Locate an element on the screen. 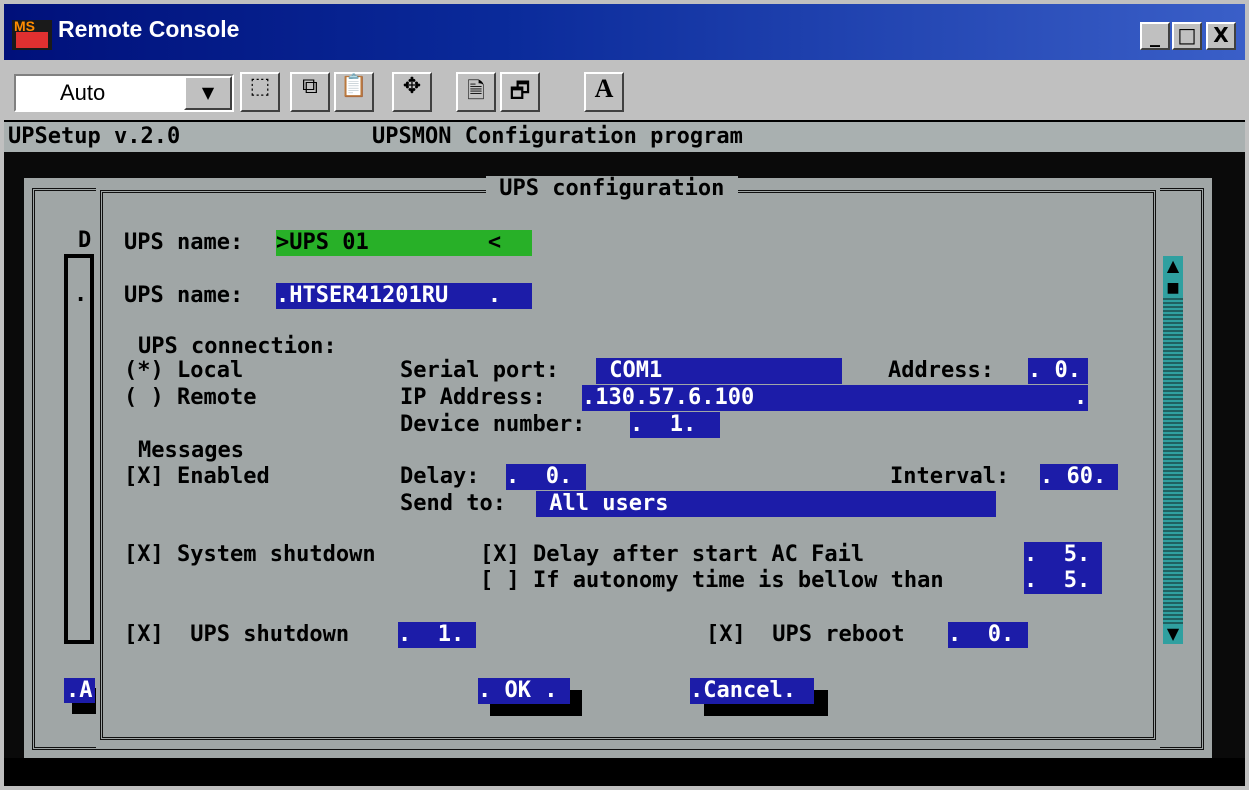 The height and width of the screenshot is (790, 1249). remote-radio: ( ) Remote is located at coordinates (190, 397).